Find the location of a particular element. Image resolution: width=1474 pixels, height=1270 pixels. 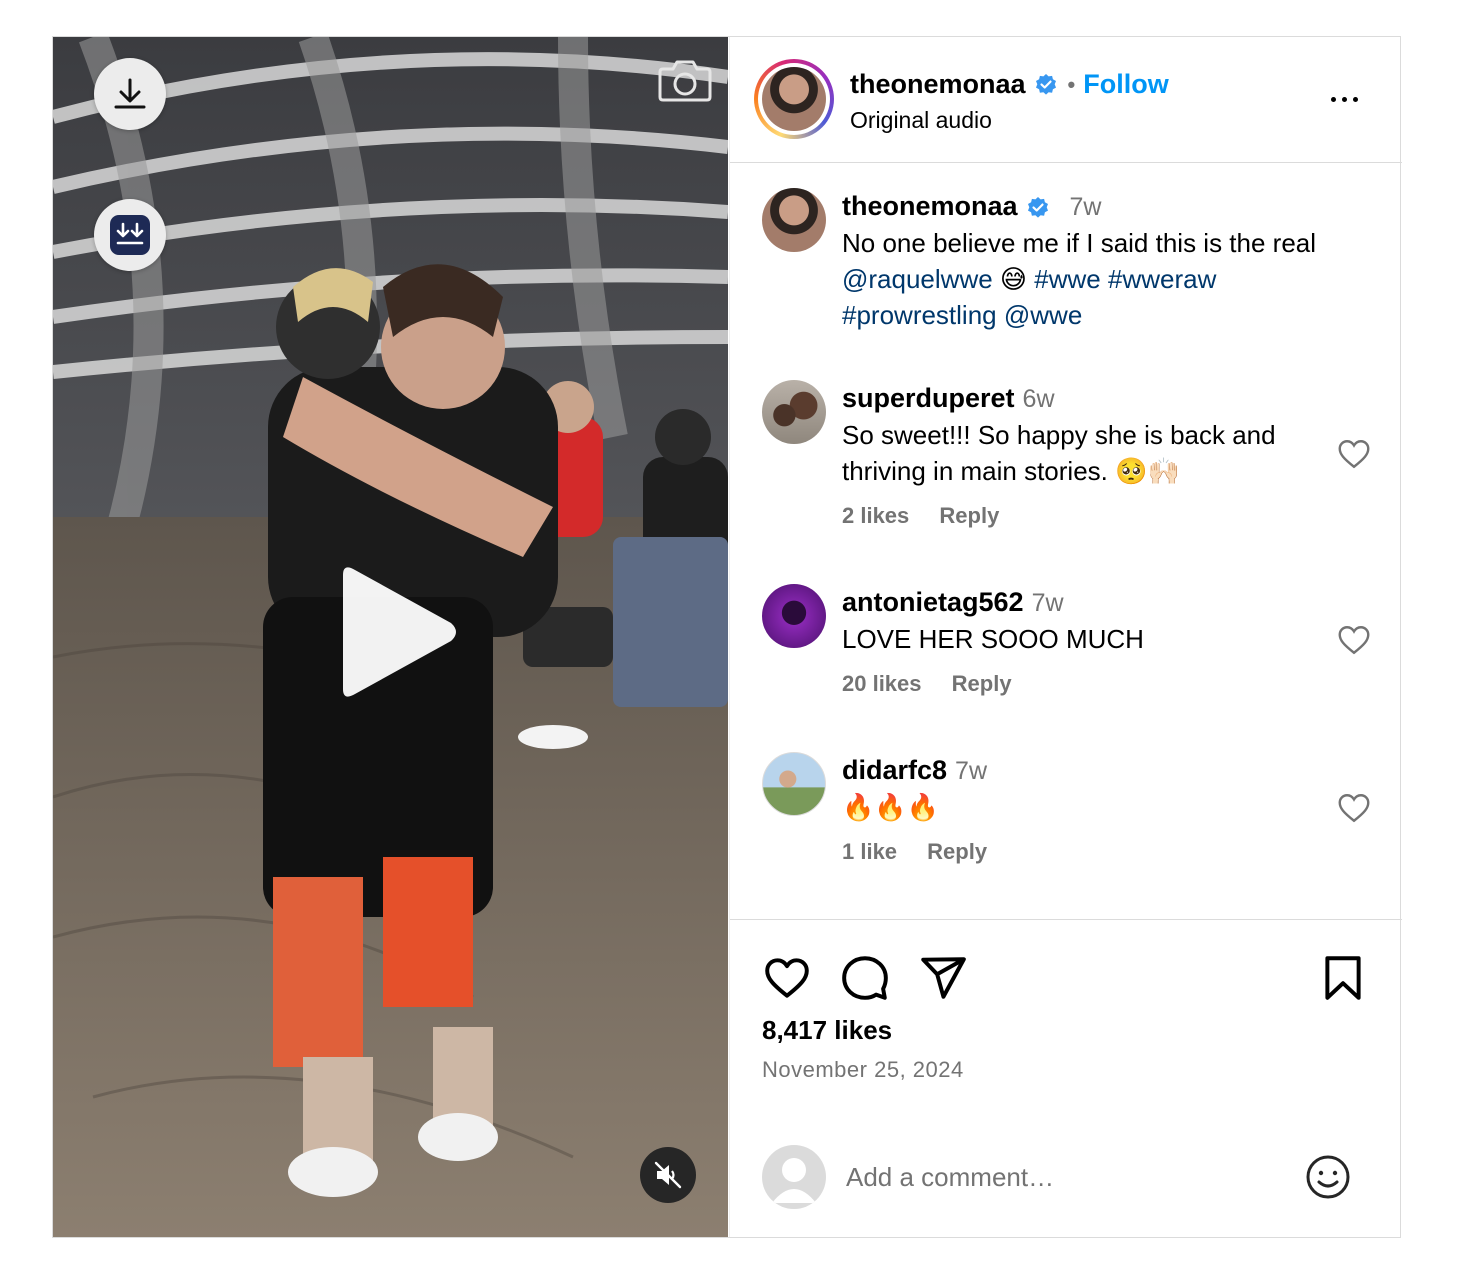

play-icon is located at coordinates (399, 632).